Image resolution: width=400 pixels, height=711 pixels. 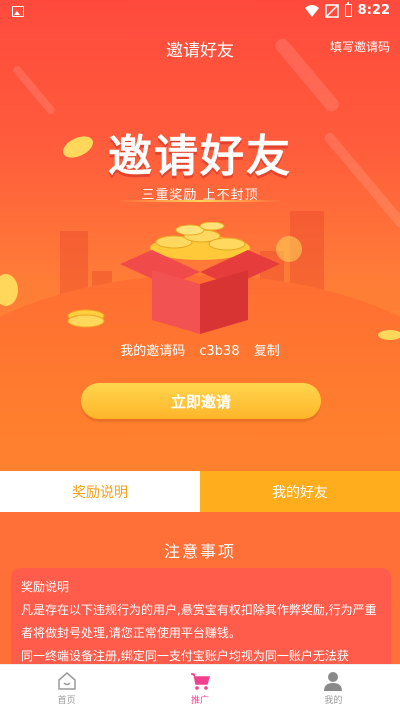 I want to click on bottom-nav: 首页 推广 我的, so click(x=200, y=687).